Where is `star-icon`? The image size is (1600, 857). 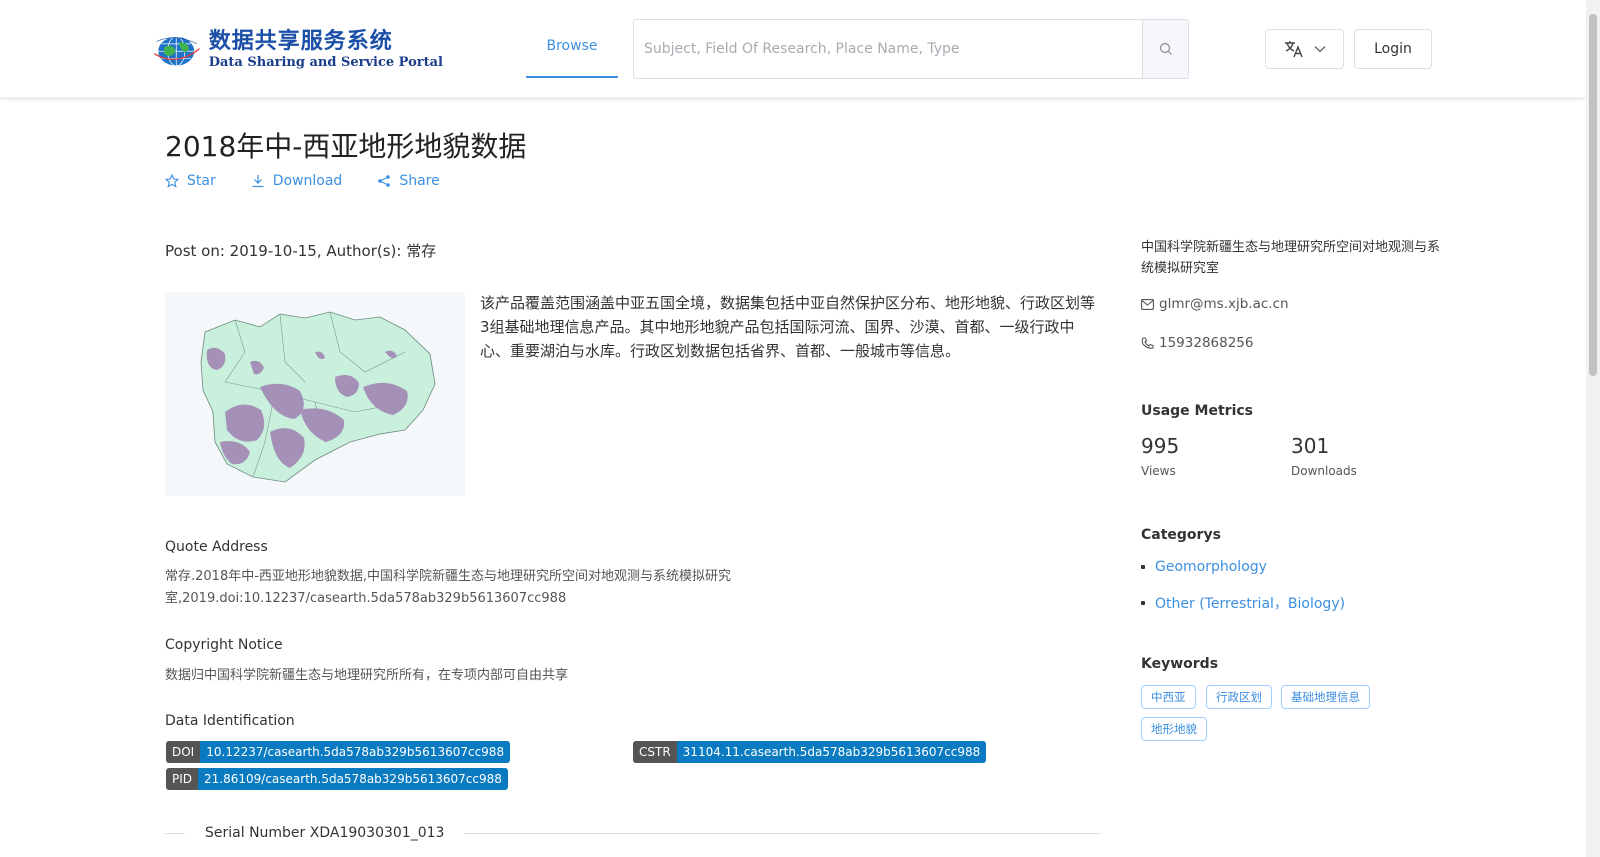
star-icon is located at coordinates (172, 181).